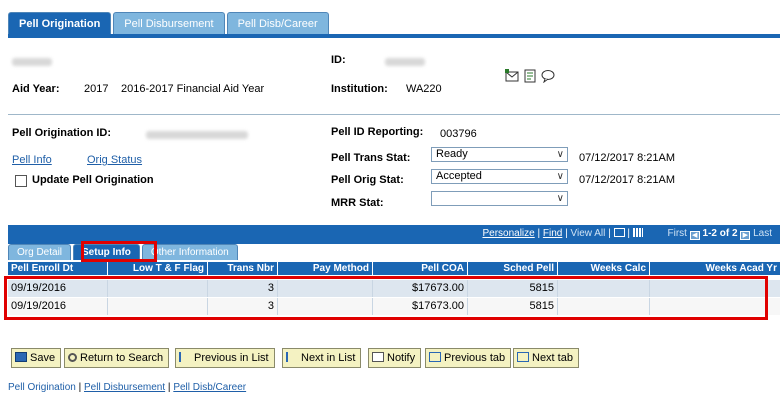  Describe the element at coordinates (60, 23) in the screenshot. I see `tab-pell-origination: Pell Origination` at that location.